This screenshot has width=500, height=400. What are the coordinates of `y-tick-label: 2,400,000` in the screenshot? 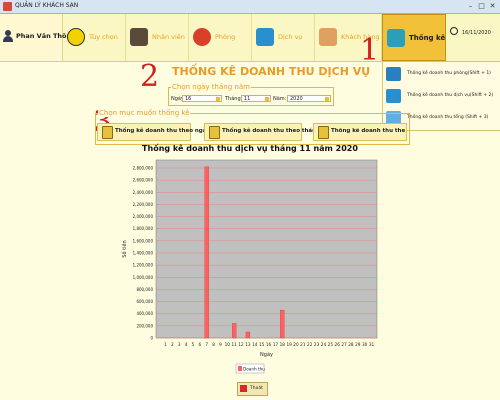 It's located at (143, 192).